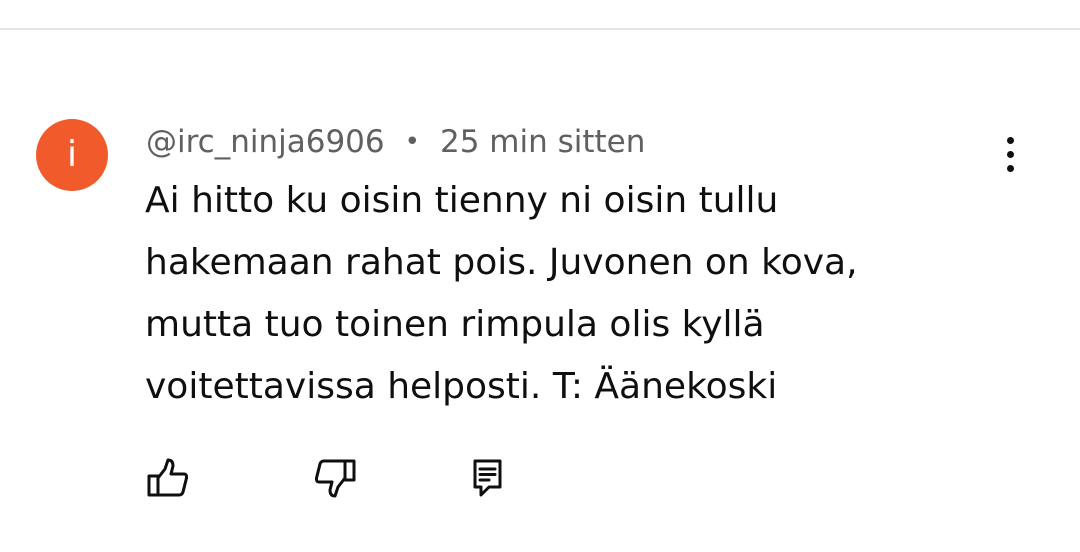  I want to click on reply-comment-icon, so click(487, 478).